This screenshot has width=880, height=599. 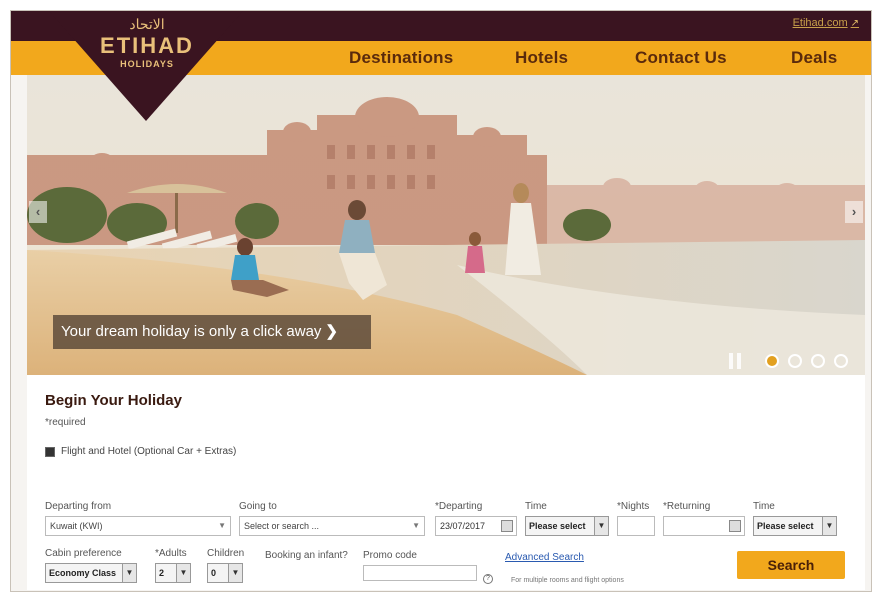 I want to click on children-value: 0, so click(x=214, y=573).